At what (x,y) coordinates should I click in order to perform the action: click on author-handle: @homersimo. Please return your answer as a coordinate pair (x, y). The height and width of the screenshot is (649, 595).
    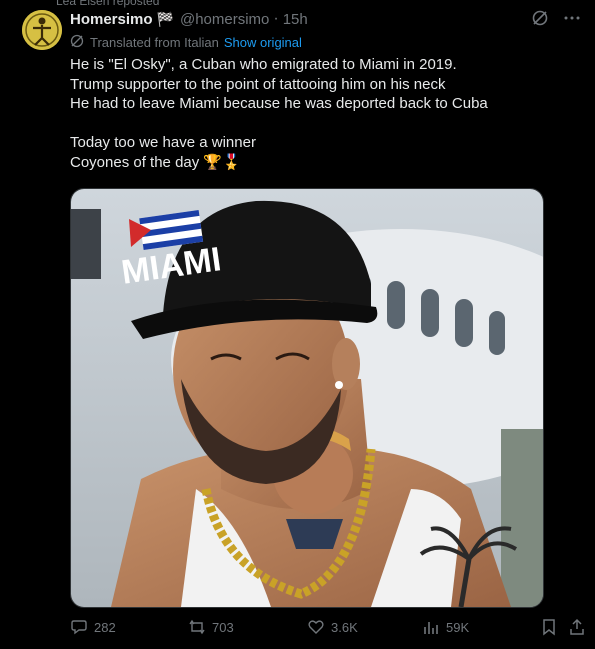
    Looking at the image, I should click on (224, 19).